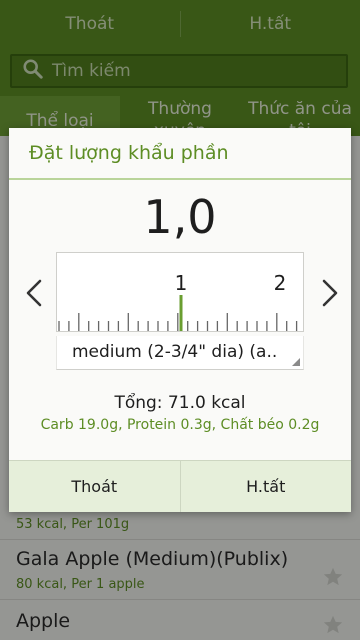 This screenshot has width=360, height=640. I want to click on ruler-indicator, so click(181, 313).